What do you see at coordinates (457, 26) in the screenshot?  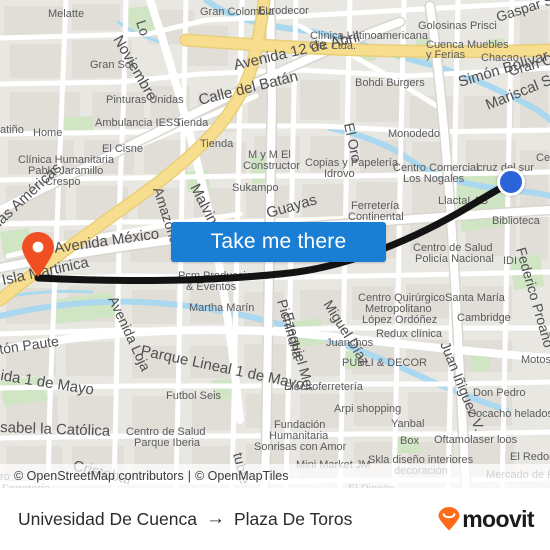 I see `map-label: Golosinas Prisci` at bounding box center [457, 26].